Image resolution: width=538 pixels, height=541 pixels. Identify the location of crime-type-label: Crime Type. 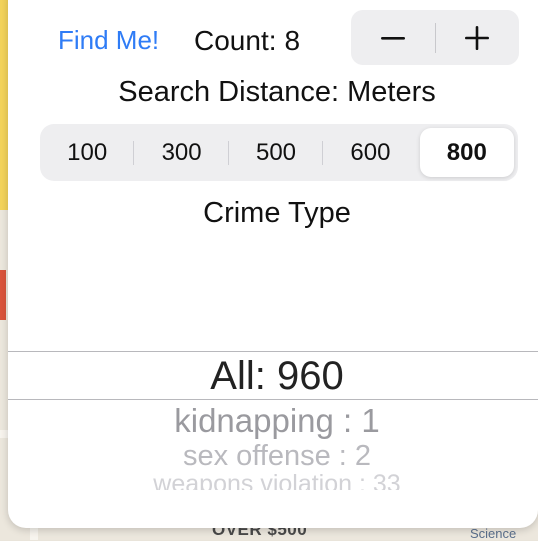
(277, 213).